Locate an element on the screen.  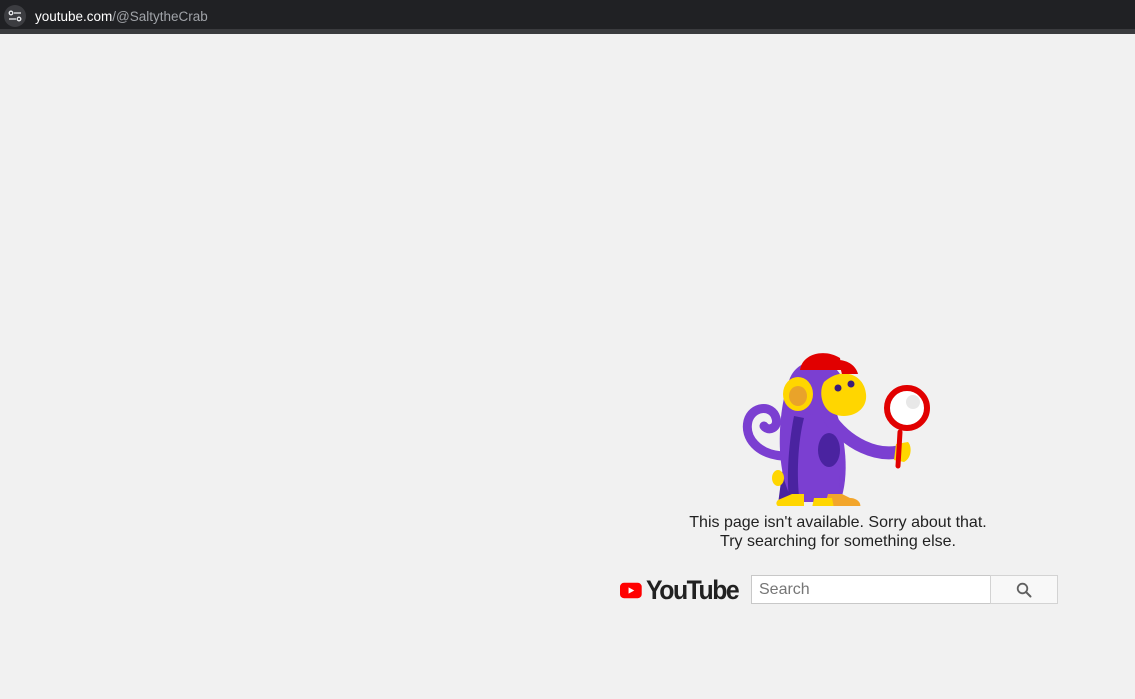
youtube-play-icon is located at coordinates (631, 590).